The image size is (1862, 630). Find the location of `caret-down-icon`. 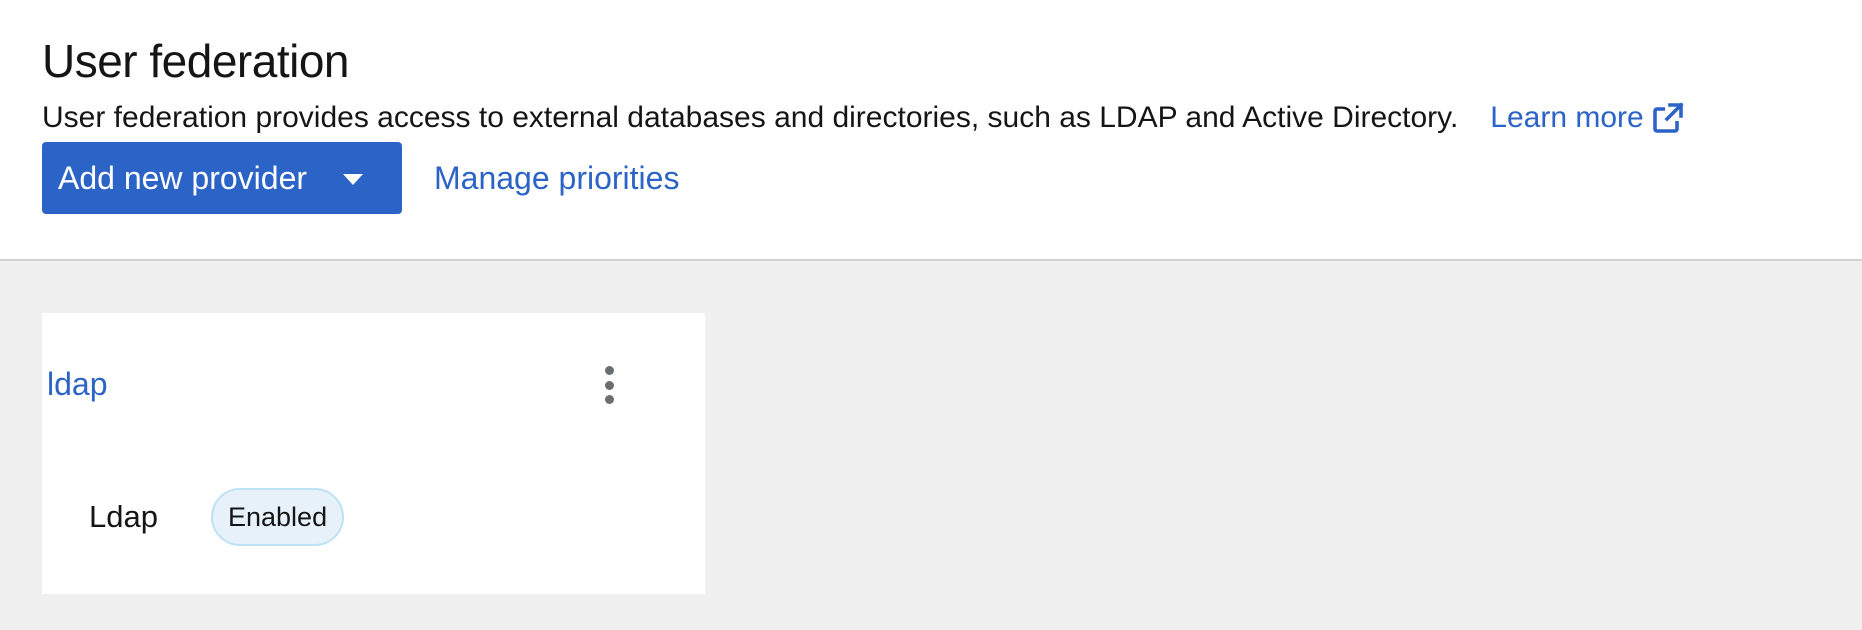

caret-down-icon is located at coordinates (353, 179).